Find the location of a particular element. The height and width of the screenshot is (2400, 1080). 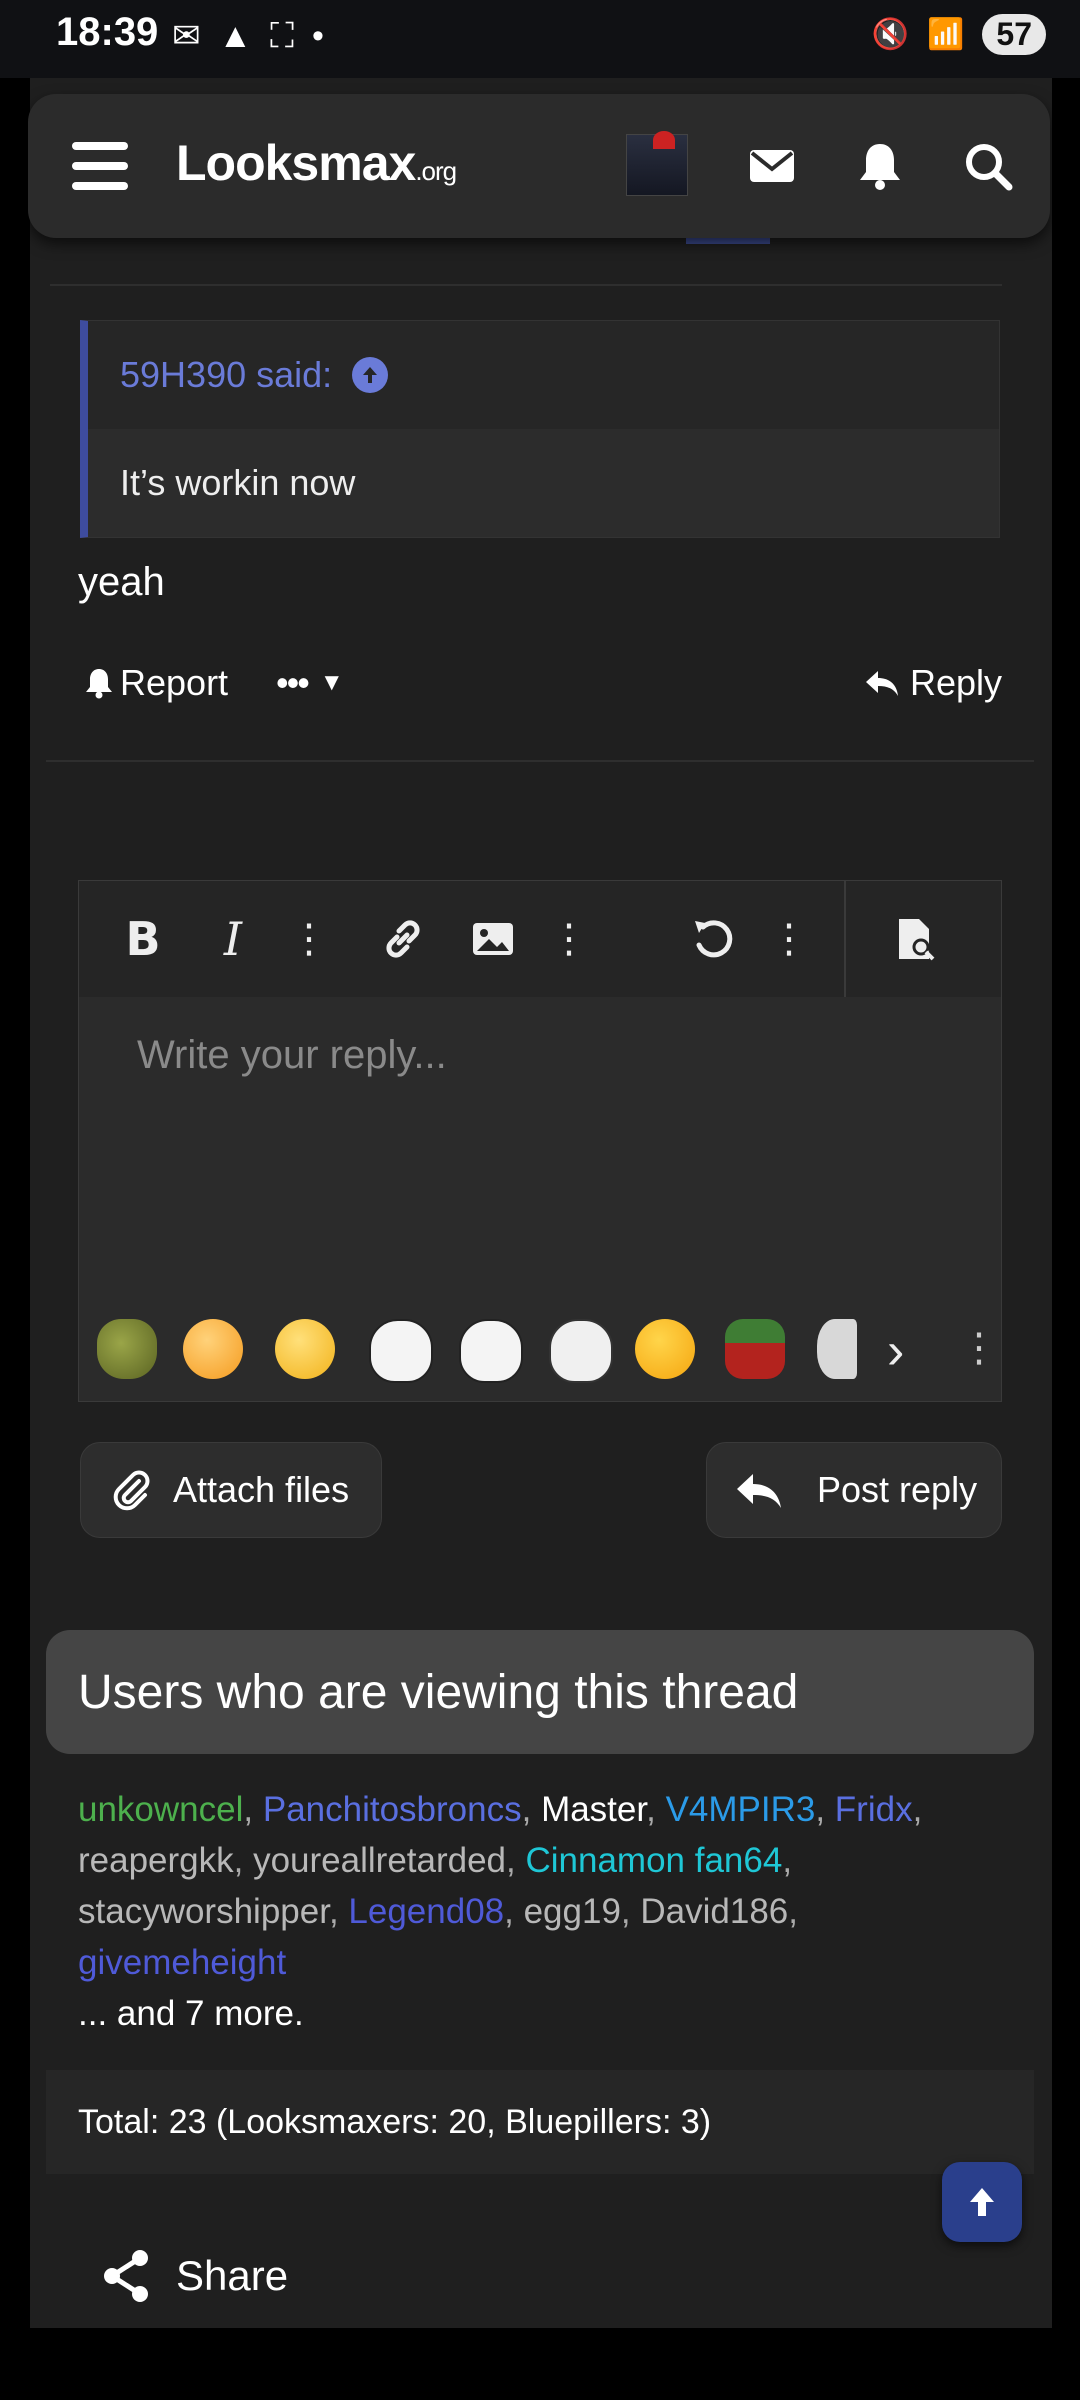

wojak-cry-emoji is located at coordinates (401, 1351).